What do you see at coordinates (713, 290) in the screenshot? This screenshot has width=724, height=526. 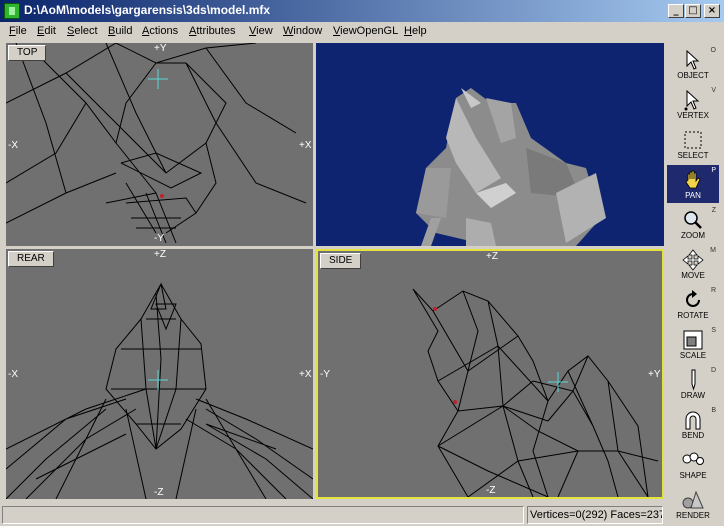 I see `tool-key: R` at bounding box center [713, 290].